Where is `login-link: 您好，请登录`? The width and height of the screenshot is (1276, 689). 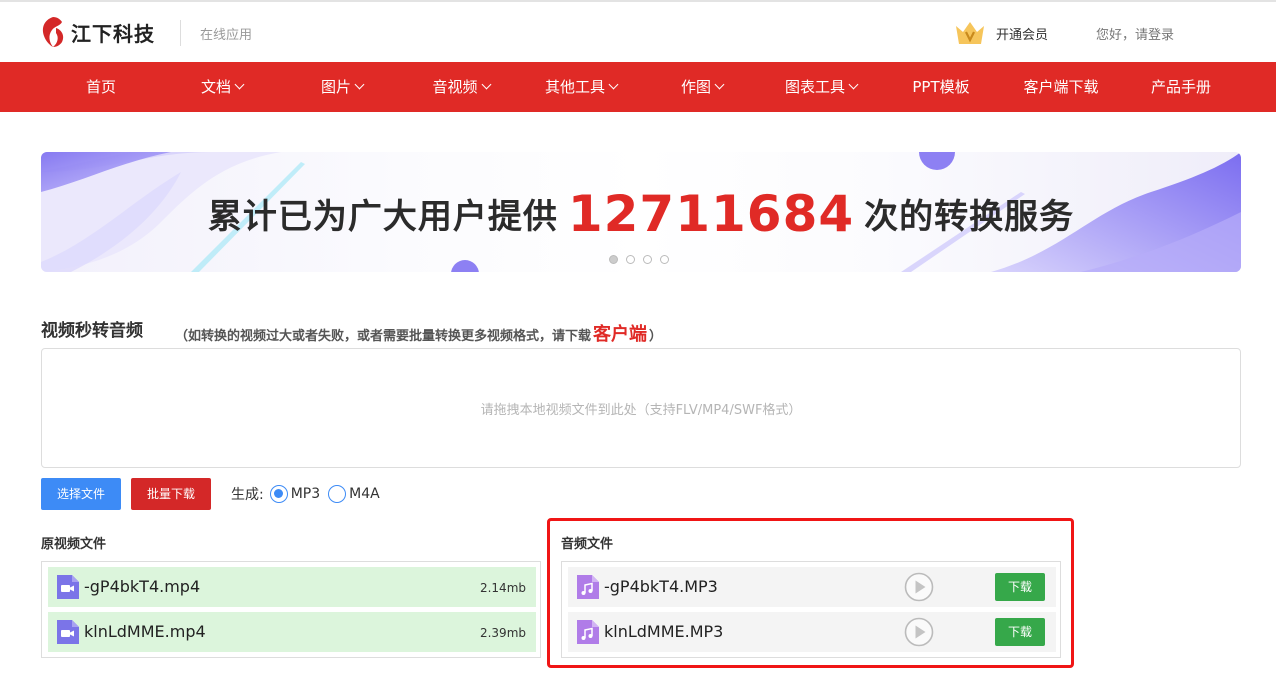
login-link: 您好，请登录 is located at coordinates (1135, 33).